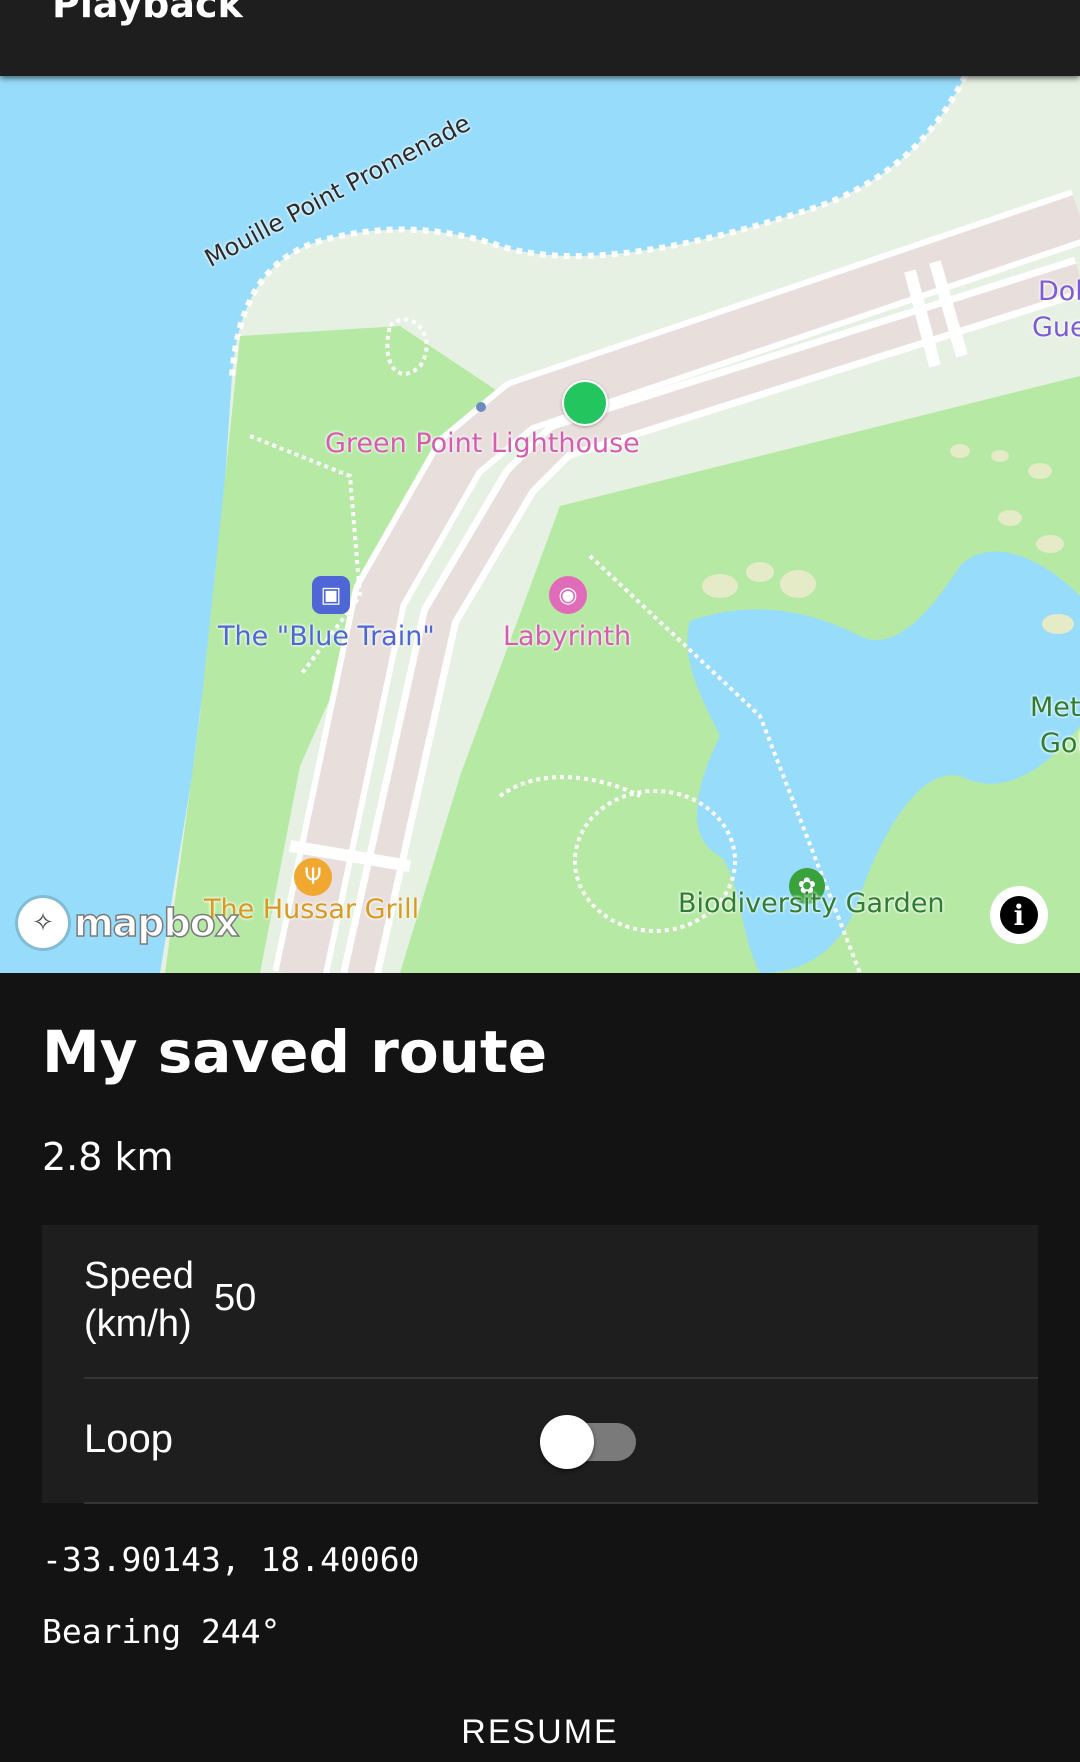  What do you see at coordinates (331, 595) in the screenshot?
I see `train-icon: ▣` at bounding box center [331, 595].